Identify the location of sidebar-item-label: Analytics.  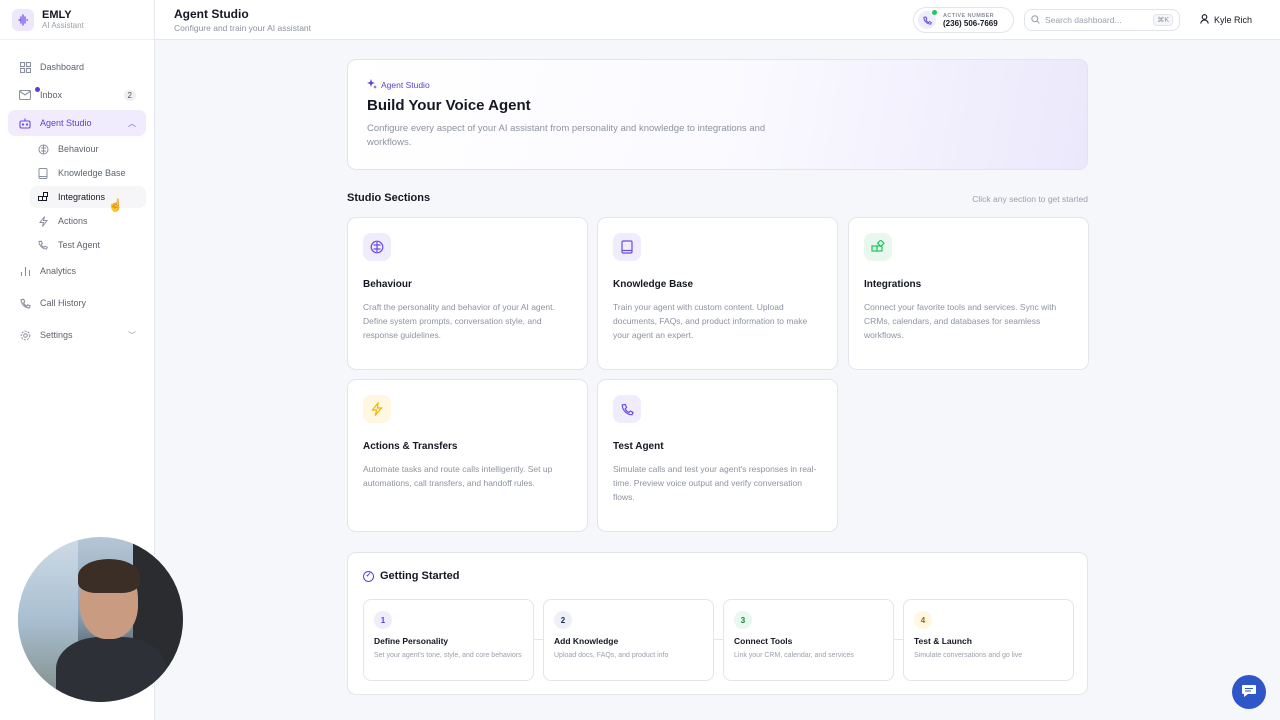
(58, 271).